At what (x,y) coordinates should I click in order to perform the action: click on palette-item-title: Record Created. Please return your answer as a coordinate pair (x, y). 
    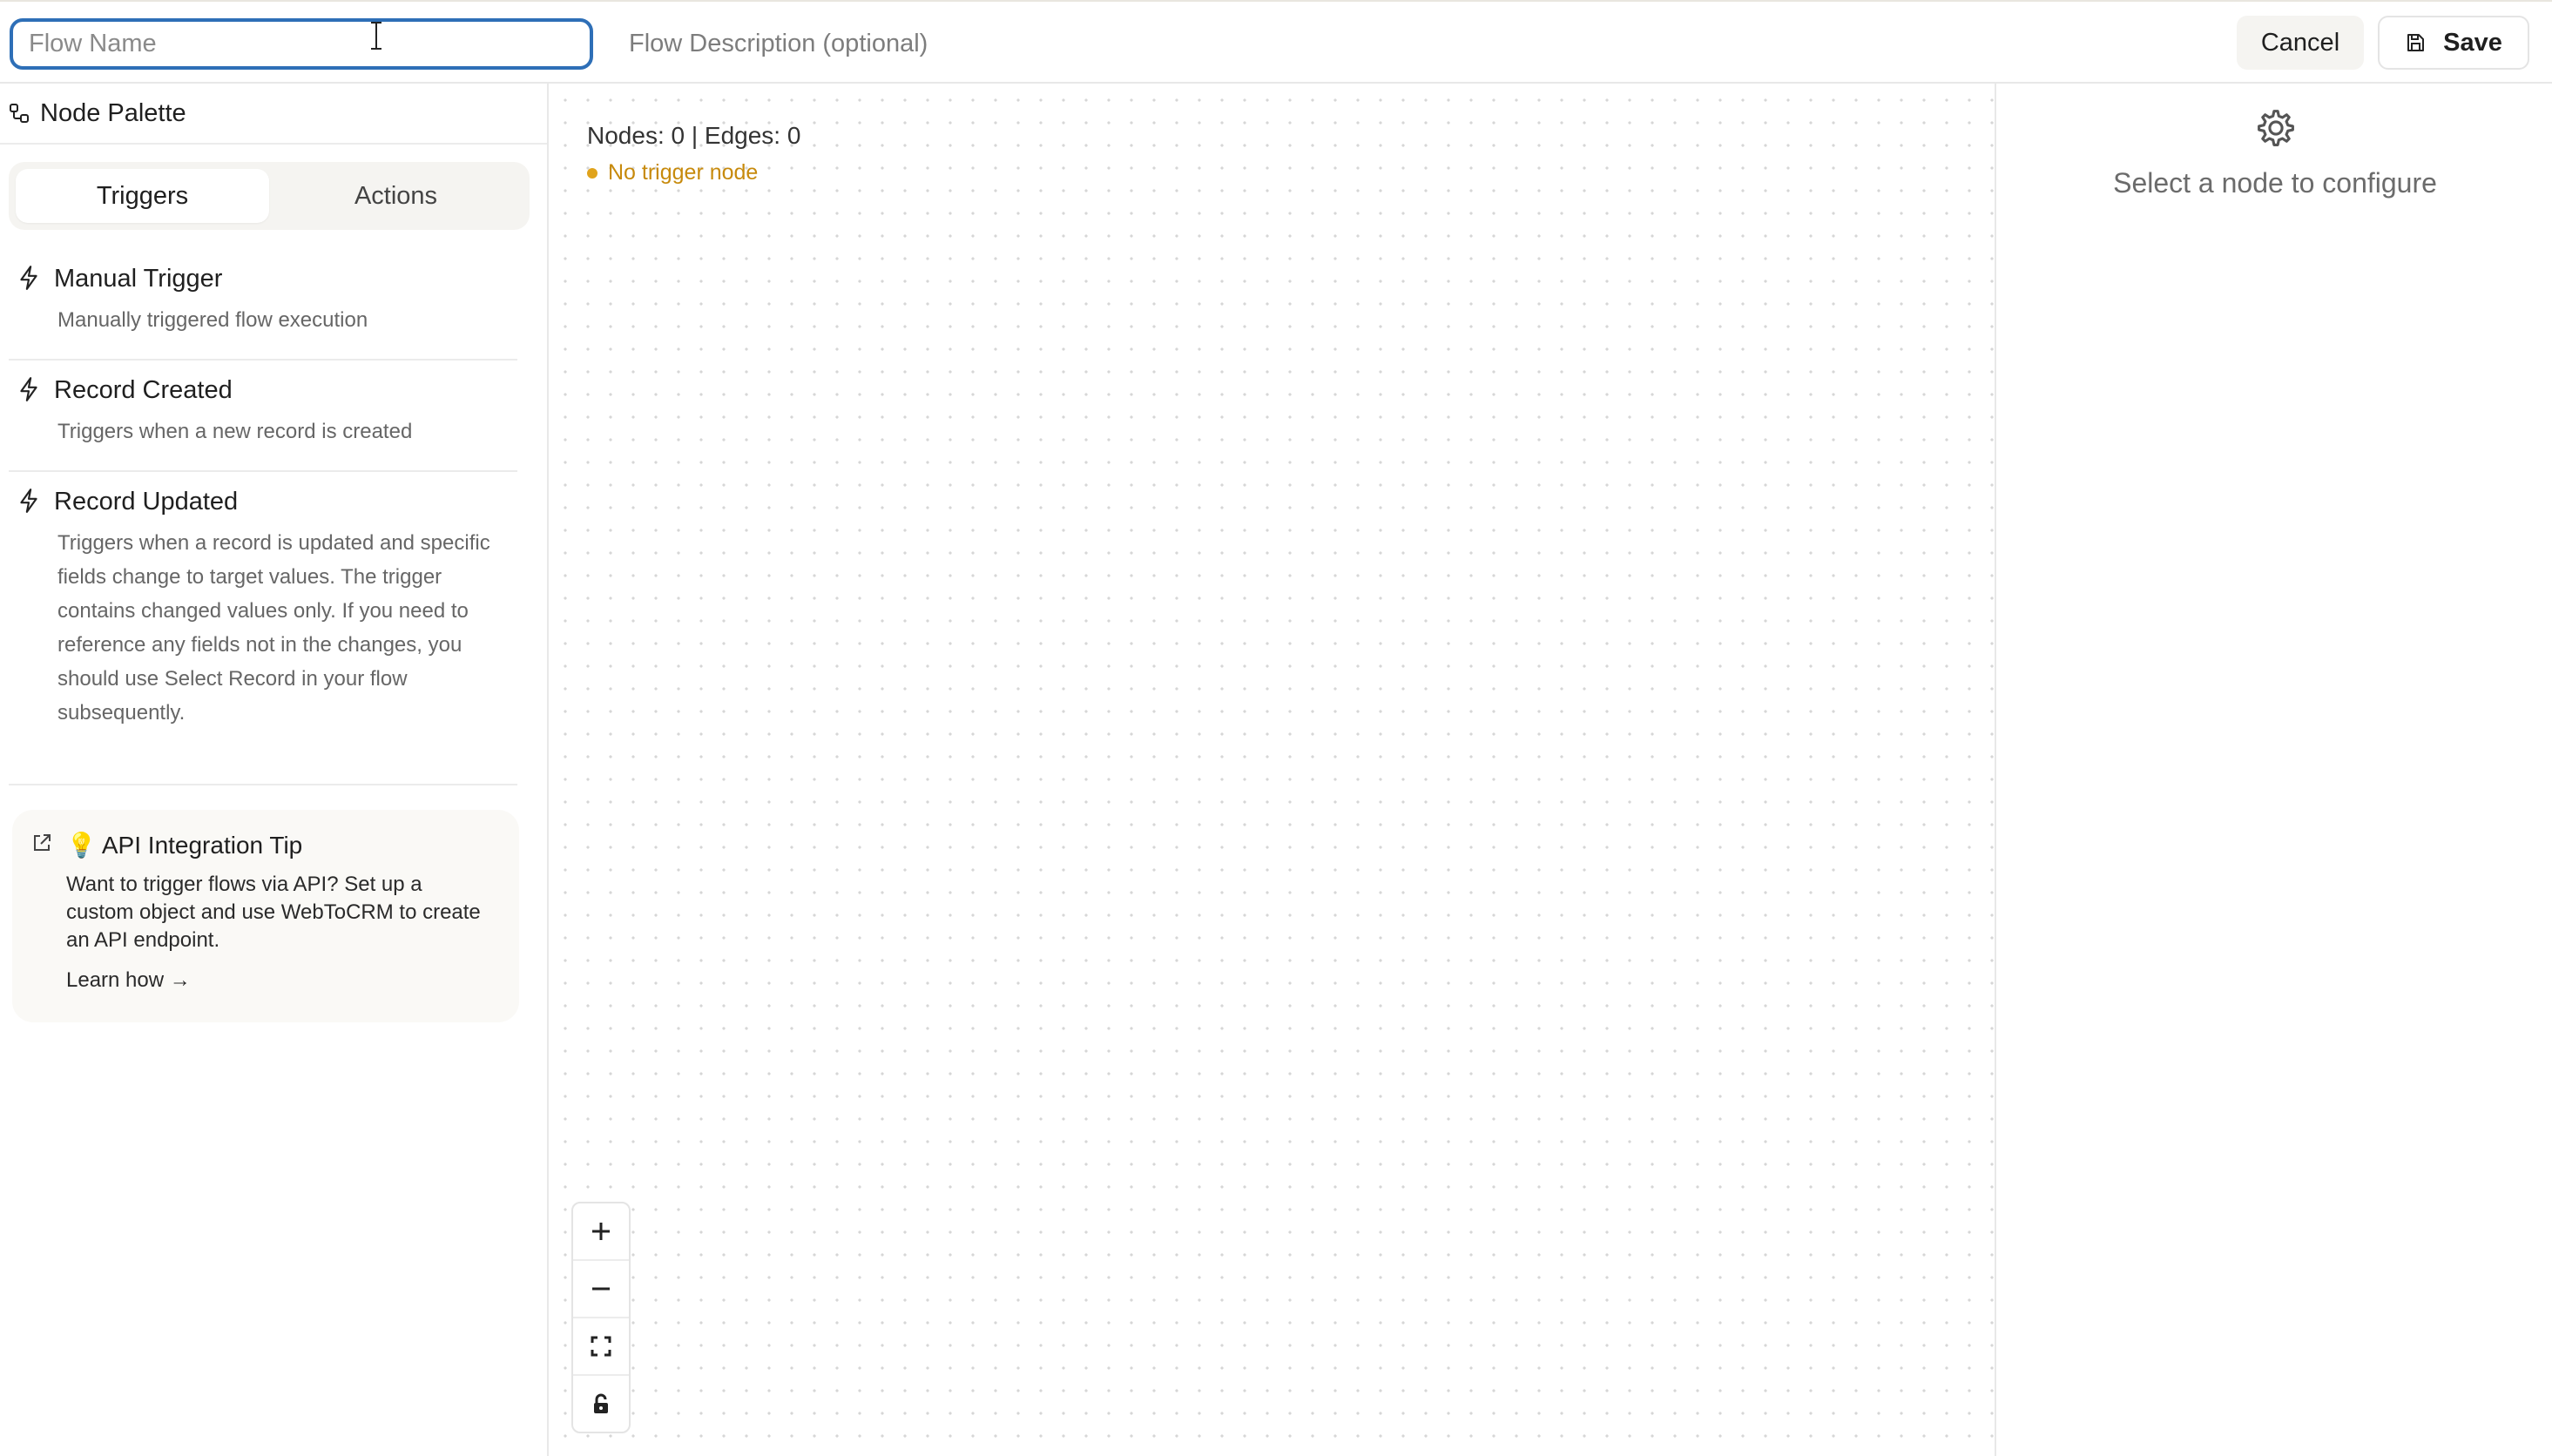
    Looking at the image, I should click on (143, 390).